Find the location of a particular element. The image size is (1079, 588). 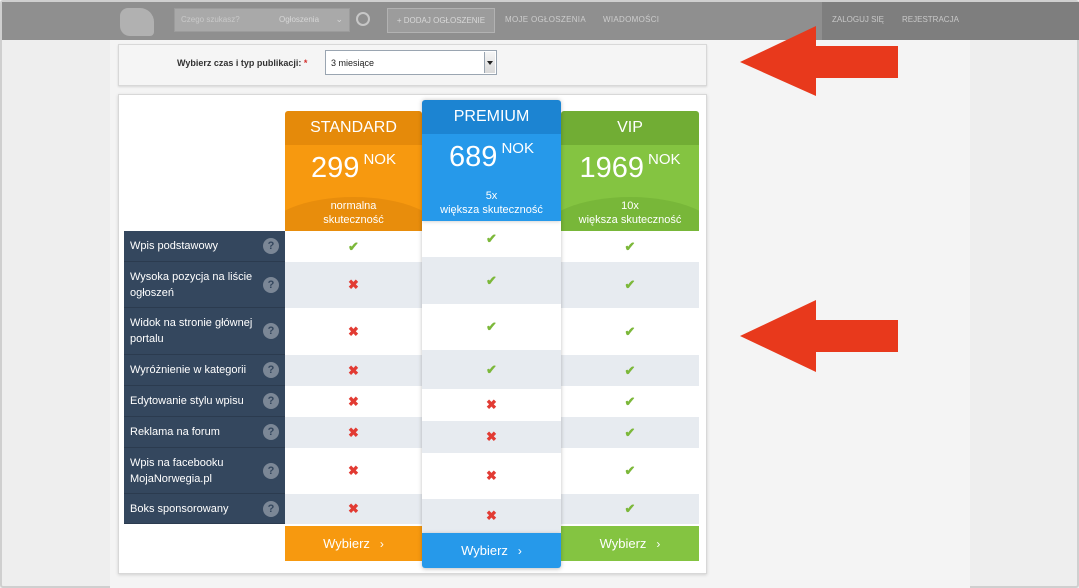

plan-price: 689 NOK is located at coordinates (491, 154).